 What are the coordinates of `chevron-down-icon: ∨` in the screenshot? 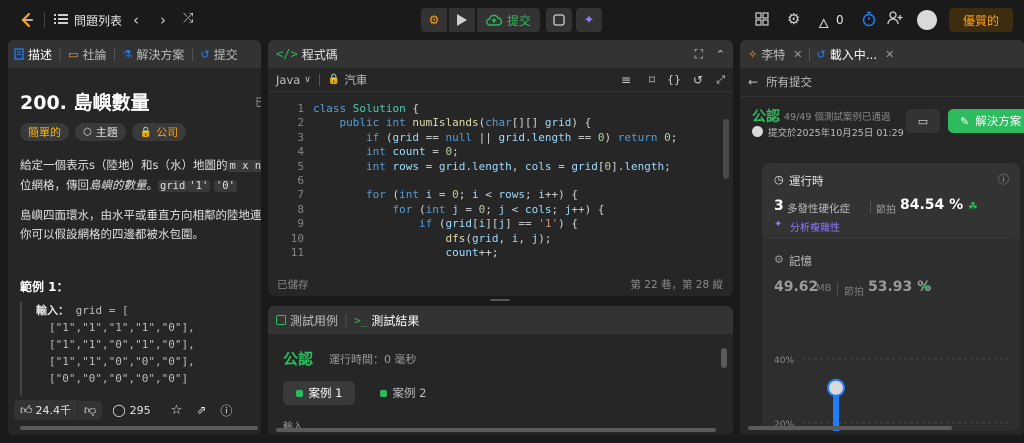 It's located at (307, 79).